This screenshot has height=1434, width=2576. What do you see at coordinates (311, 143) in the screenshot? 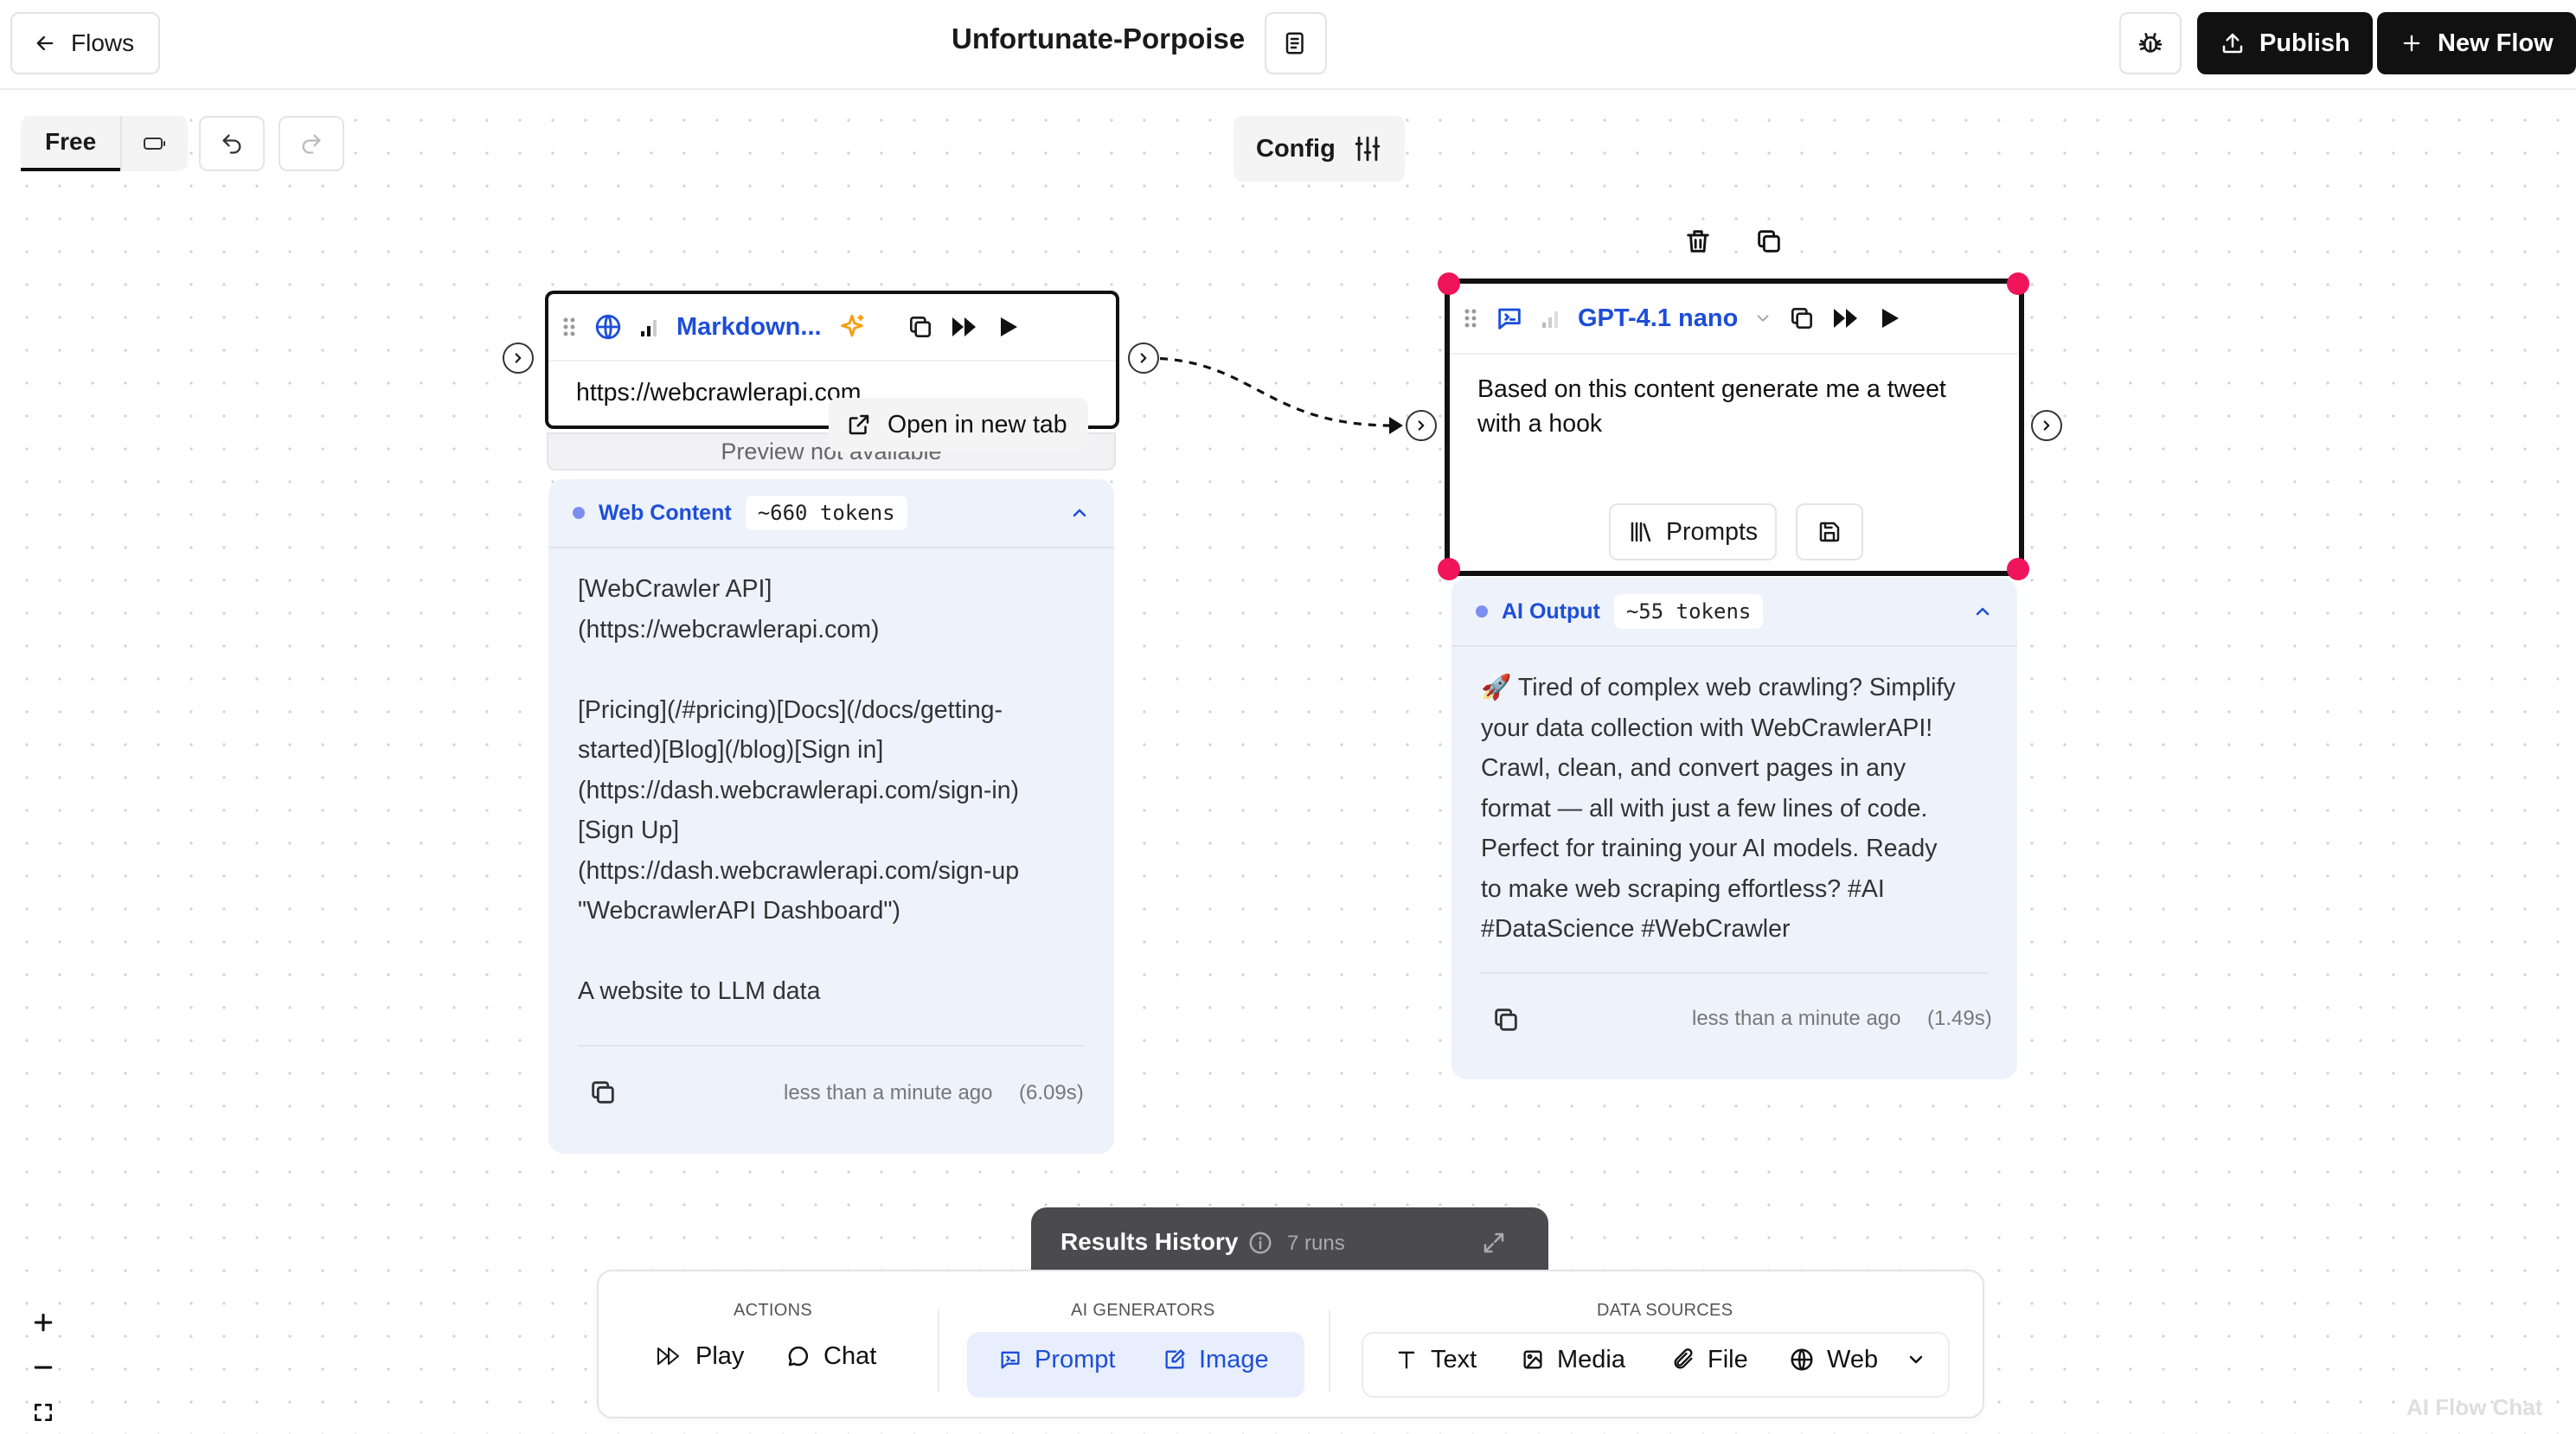
I see `redo-button` at bounding box center [311, 143].